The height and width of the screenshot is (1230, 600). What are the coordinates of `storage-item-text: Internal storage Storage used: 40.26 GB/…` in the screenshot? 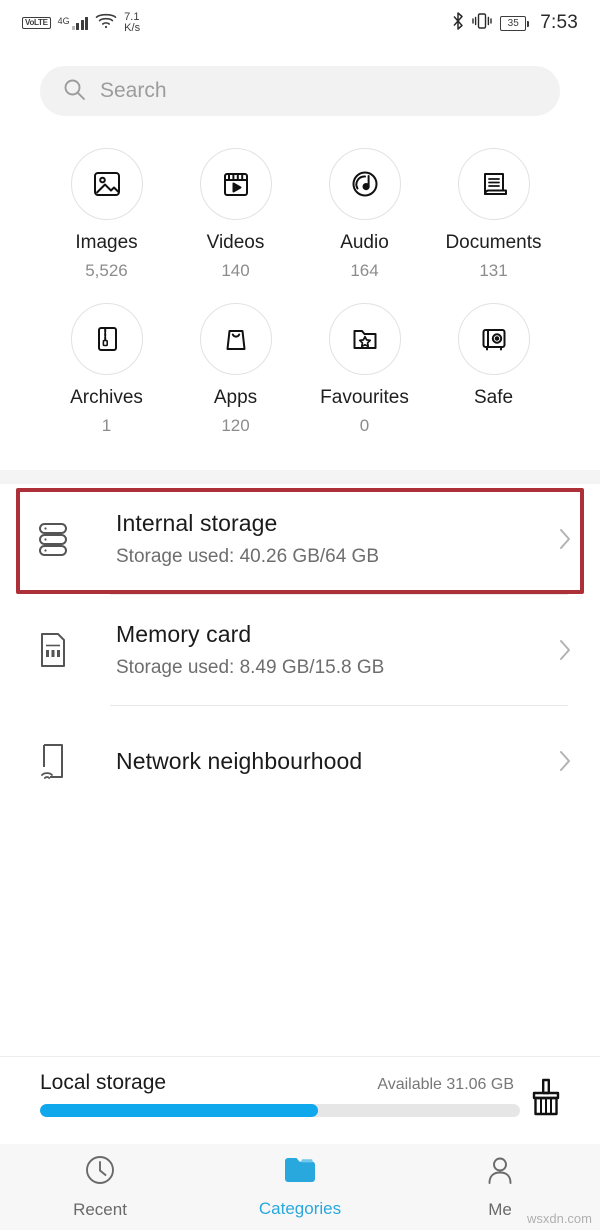 It's located at (323, 539).